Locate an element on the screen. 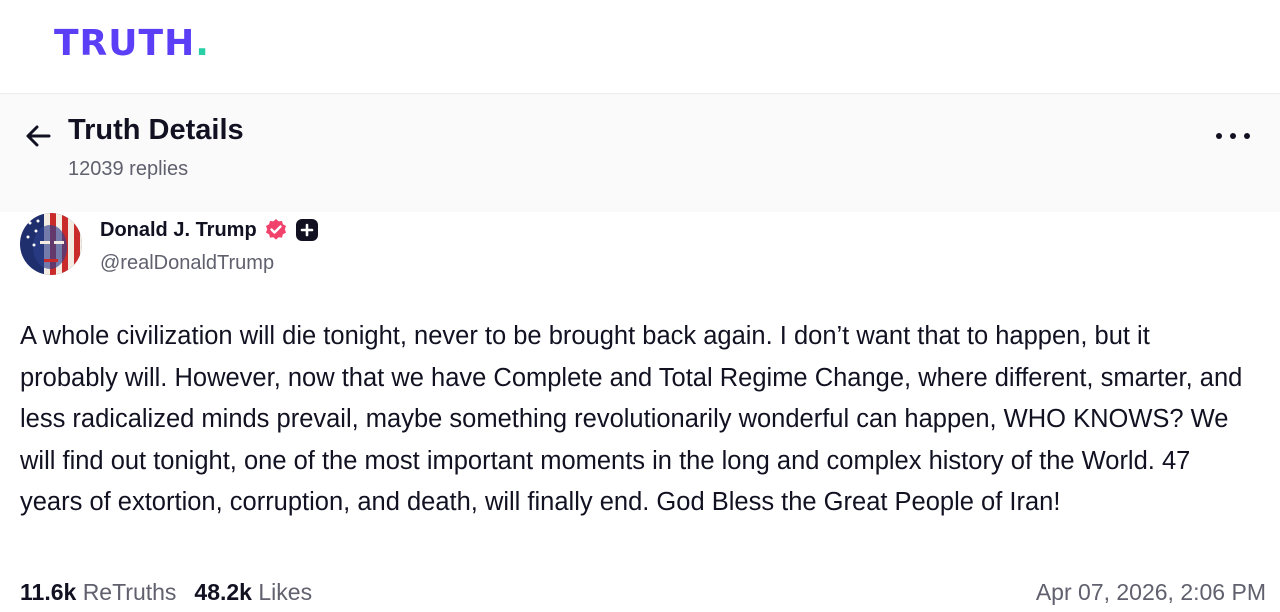  retruths-stat: 11.6k ReTruths is located at coordinates (98, 592).